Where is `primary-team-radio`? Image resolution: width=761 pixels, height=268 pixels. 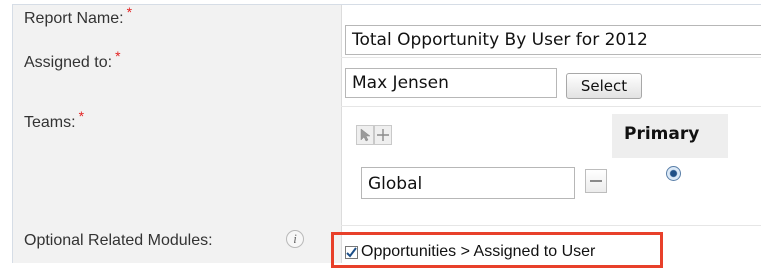 primary-team-radio is located at coordinates (673, 173).